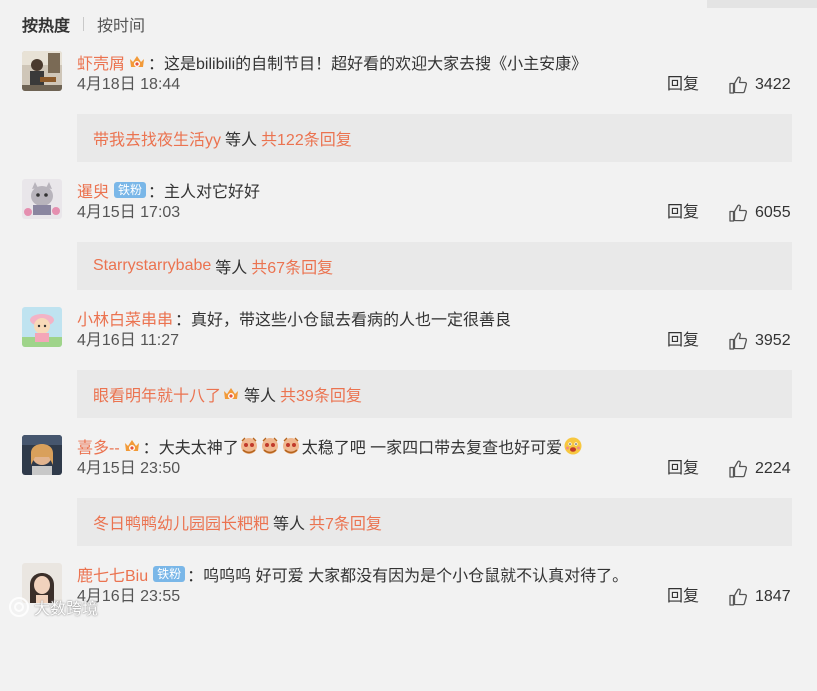 Image resolution: width=817 pixels, height=691 pixels. Describe the element at coordinates (46, 24) in the screenshot. I see `sort-by-hot-tab: 按热度` at that location.